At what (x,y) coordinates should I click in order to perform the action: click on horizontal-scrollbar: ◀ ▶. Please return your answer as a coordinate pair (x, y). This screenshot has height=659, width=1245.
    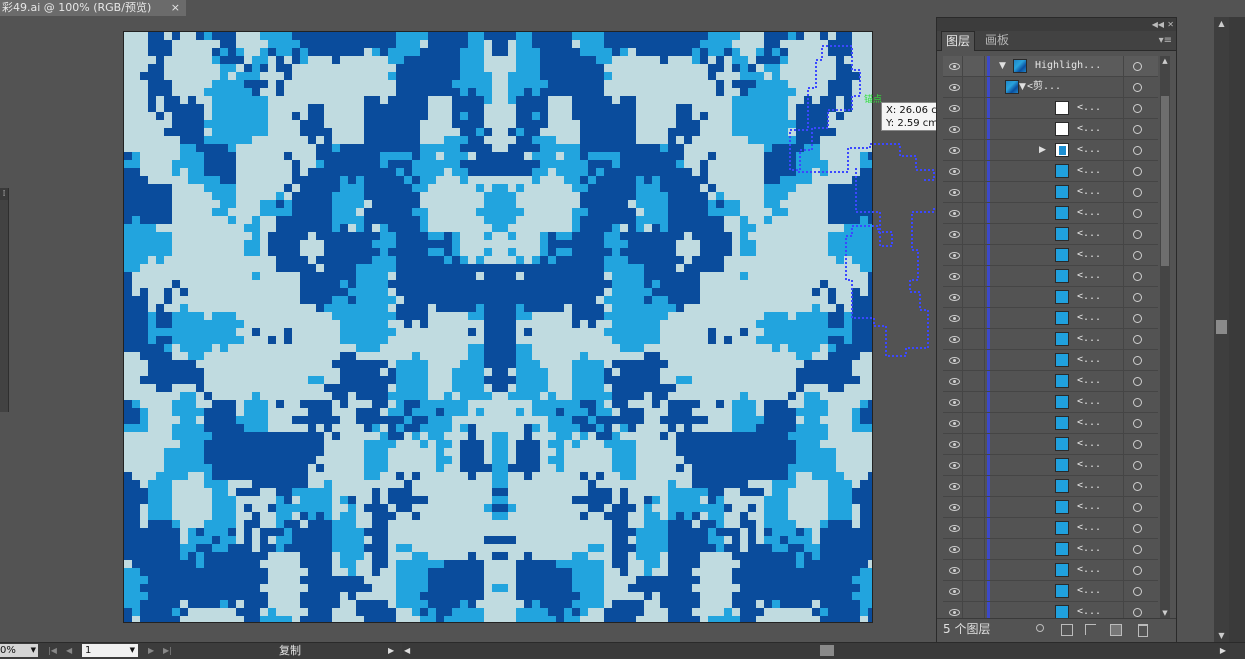
    Looking at the image, I should click on (816, 650).